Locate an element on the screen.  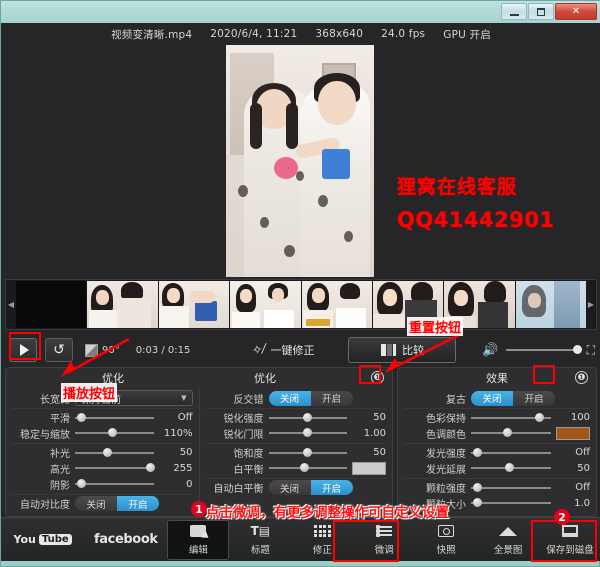
row-highlight: 高光 255 is located at coordinates (102, 468).